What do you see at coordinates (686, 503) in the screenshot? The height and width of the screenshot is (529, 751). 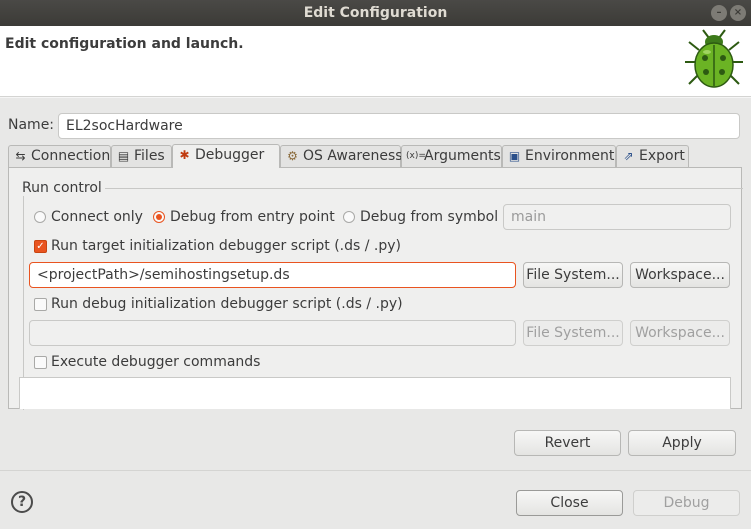 I see `debug-button: Debug` at bounding box center [686, 503].